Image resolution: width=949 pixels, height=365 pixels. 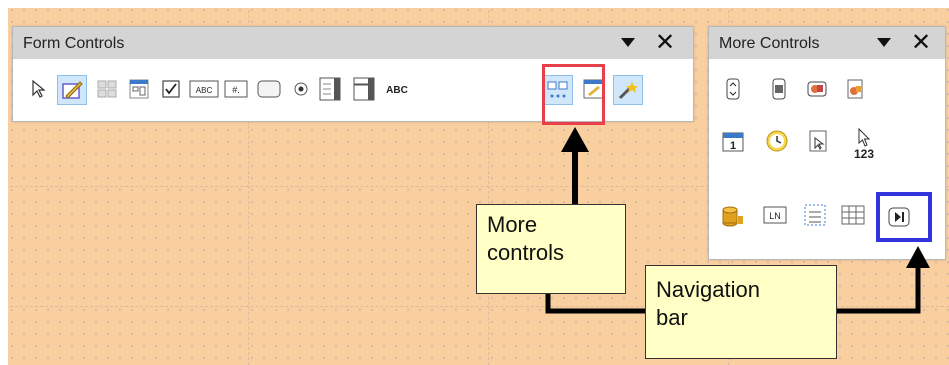 What do you see at coordinates (918, 257) in the screenshot?
I see `navigation-arrow-head` at bounding box center [918, 257].